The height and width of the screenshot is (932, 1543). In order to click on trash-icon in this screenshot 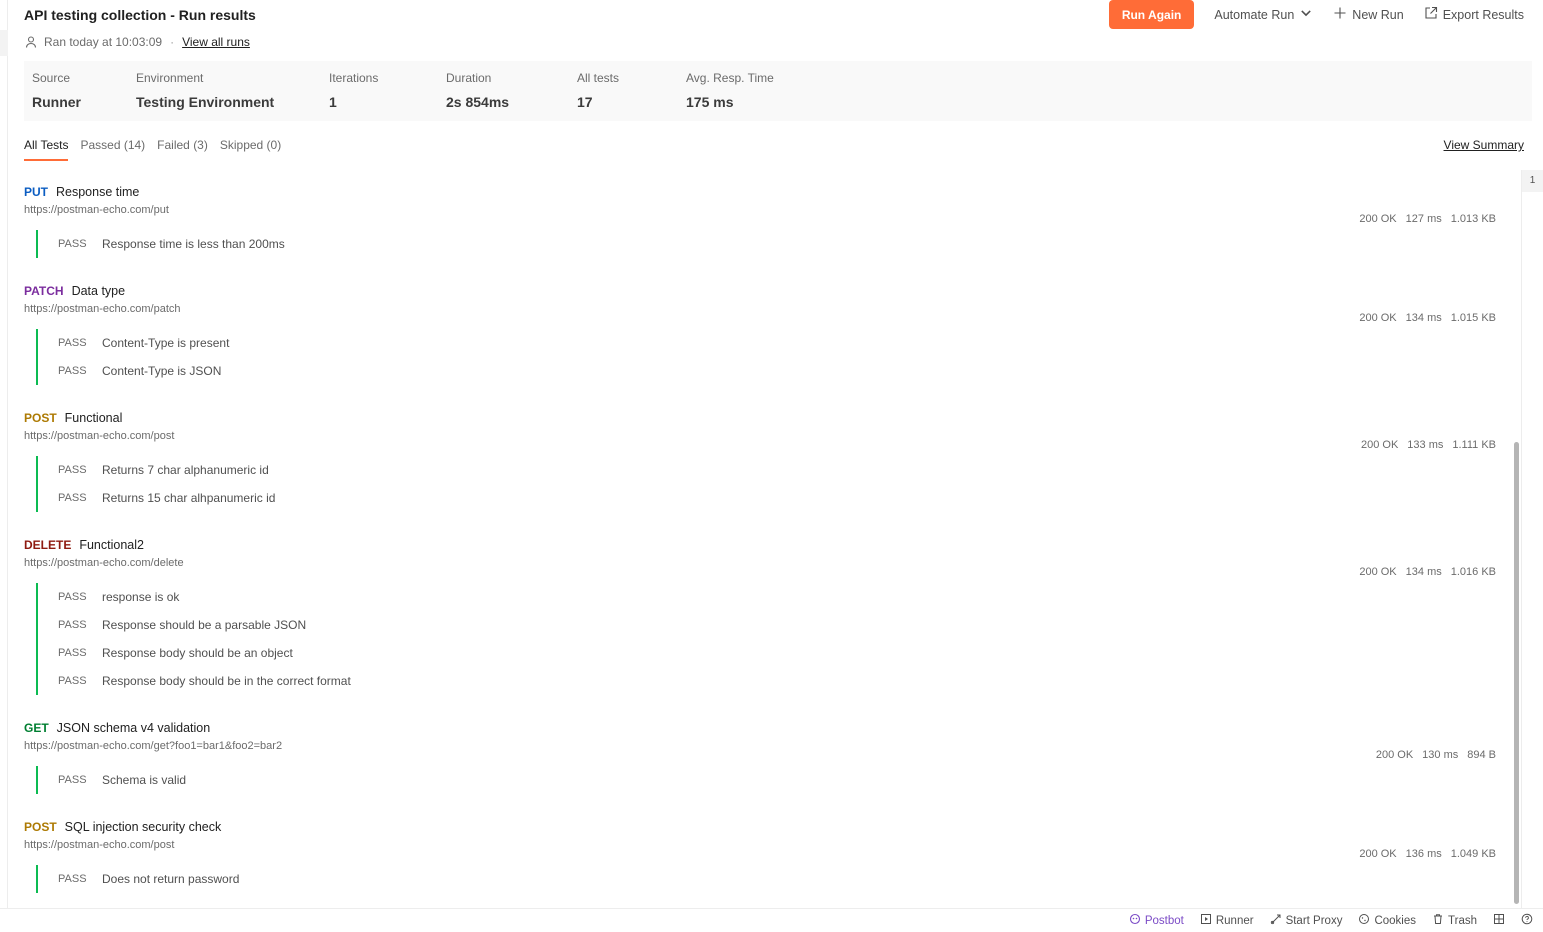, I will do `click(1438, 920)`.